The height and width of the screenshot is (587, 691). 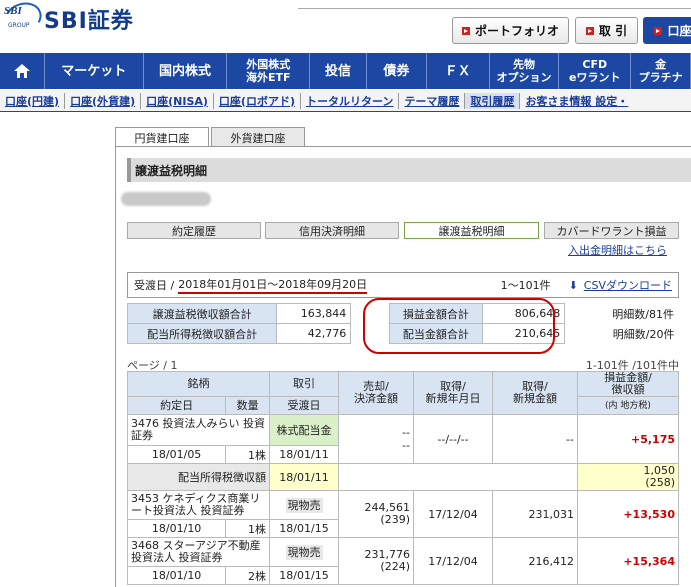 I want to click on home-icon, so click(x=22, y=71).